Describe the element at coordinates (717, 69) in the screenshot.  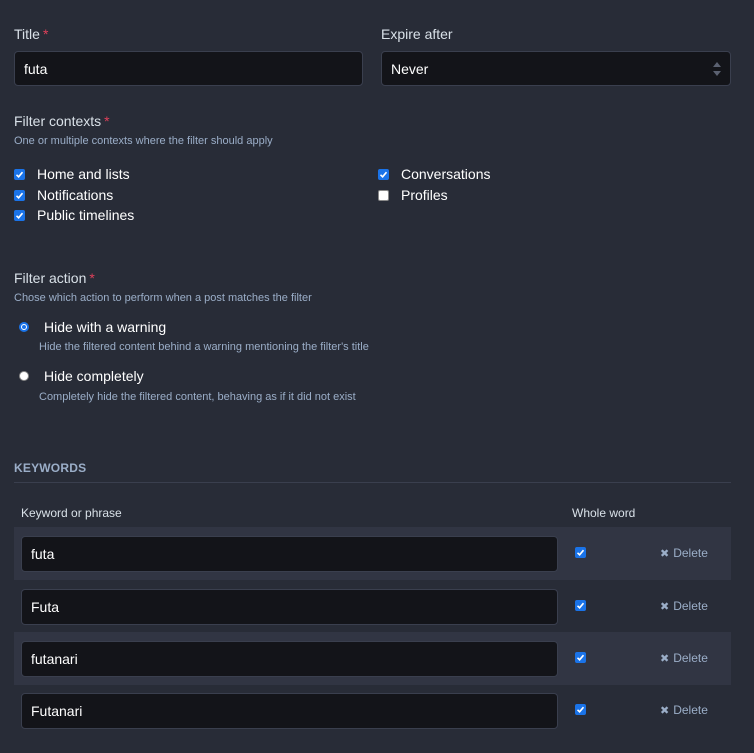
I see `select-arrows-icon` at that location.